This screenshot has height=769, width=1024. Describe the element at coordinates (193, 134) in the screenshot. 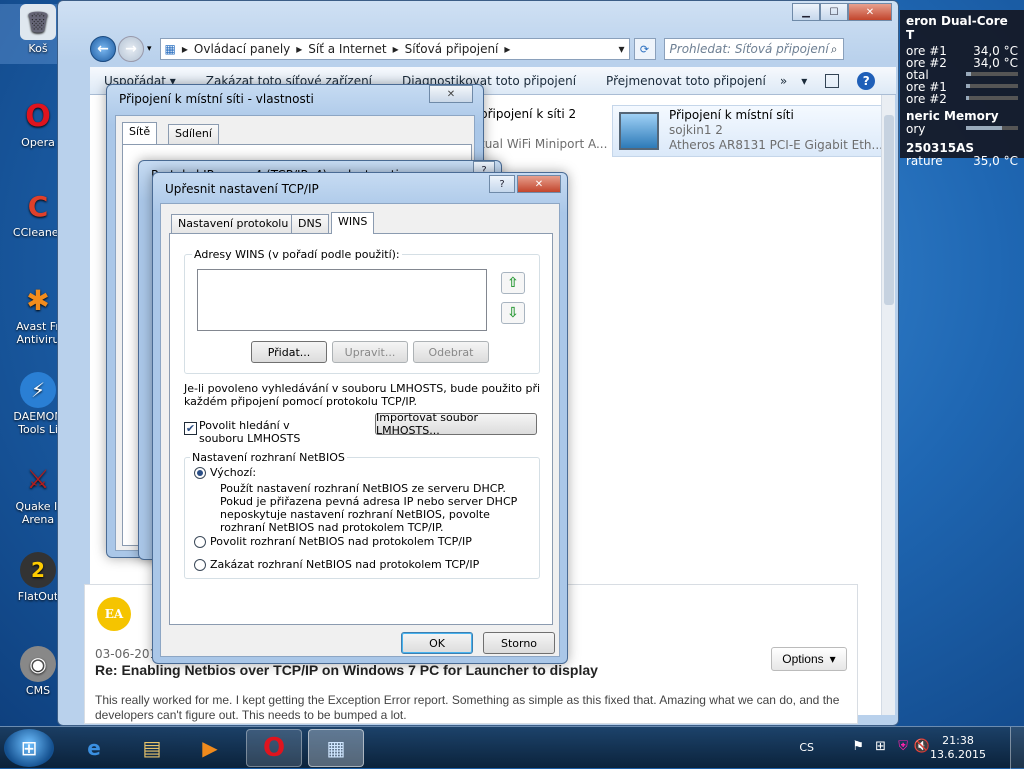

I see `tab-sharing: Sdílení` at that location.